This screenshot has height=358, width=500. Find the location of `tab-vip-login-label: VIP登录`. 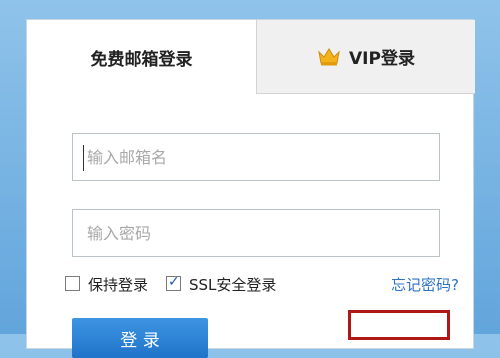

tab-vip-login-label: VIP登录 is located at coordinates (382, 59).